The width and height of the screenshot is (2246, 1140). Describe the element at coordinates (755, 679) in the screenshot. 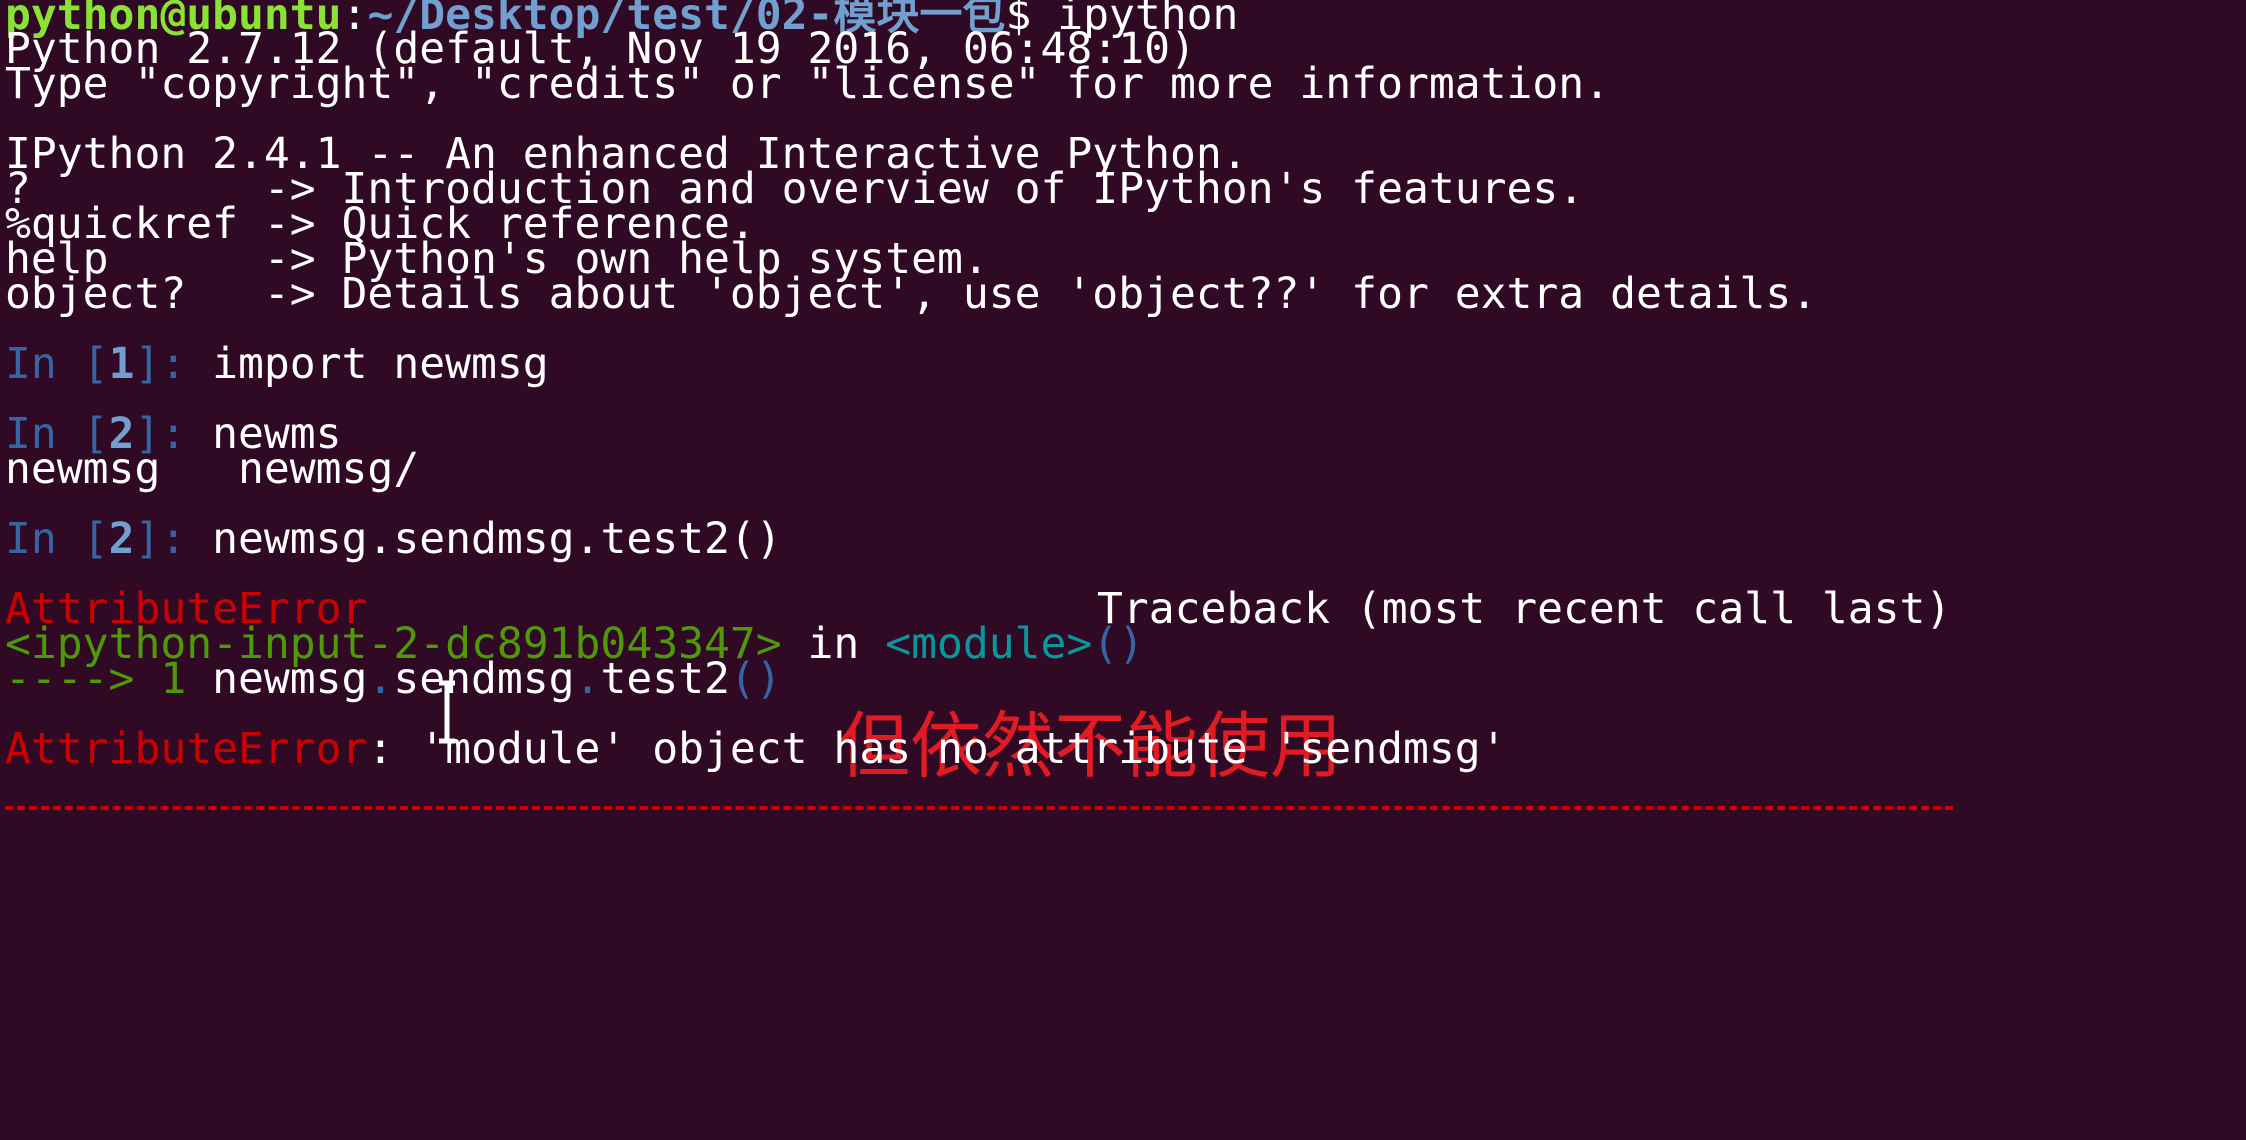

I see `code-parens: ()` at that location.